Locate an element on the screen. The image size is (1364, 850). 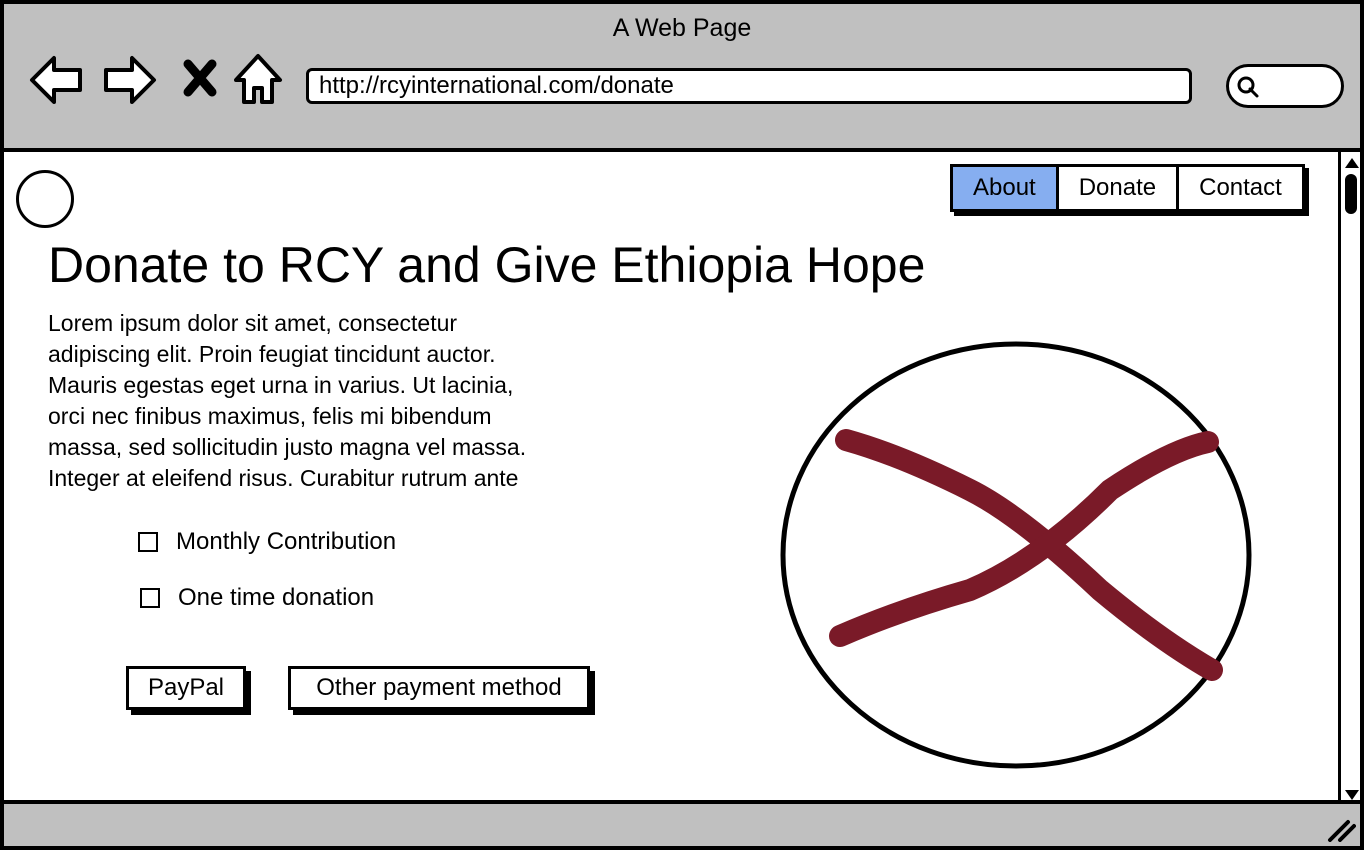
tab-about: About is located at coordinates (1004, 188).